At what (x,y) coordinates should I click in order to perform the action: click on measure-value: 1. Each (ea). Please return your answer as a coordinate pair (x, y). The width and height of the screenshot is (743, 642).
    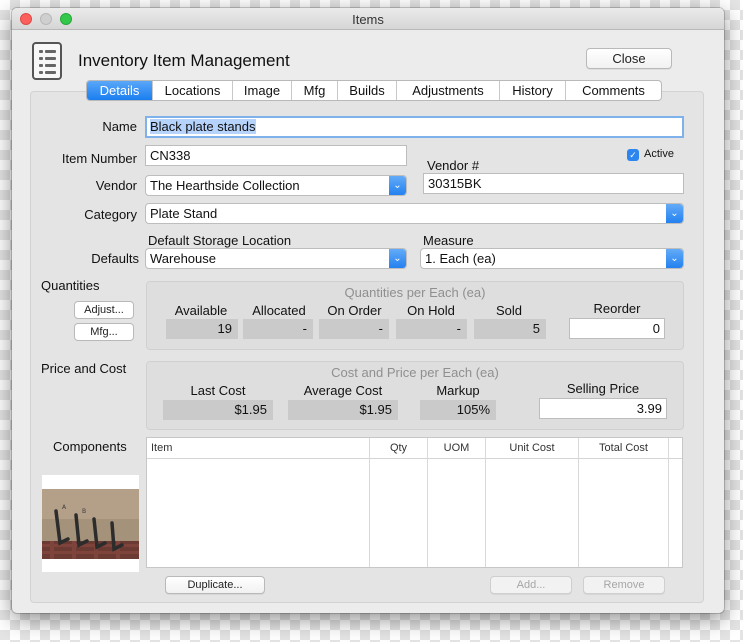
    Looking at the image, I should click on (460, 258).